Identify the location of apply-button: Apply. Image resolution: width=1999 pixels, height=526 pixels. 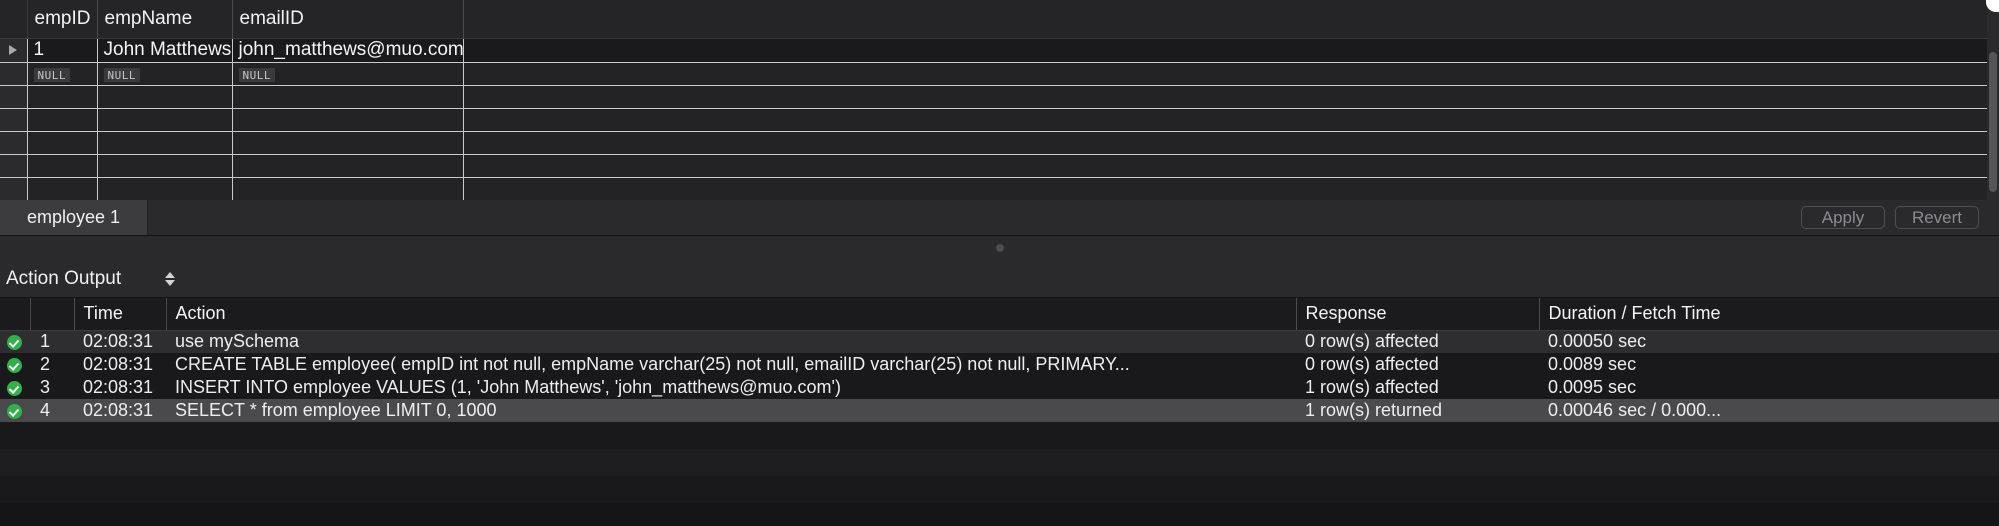
(1843, 217).